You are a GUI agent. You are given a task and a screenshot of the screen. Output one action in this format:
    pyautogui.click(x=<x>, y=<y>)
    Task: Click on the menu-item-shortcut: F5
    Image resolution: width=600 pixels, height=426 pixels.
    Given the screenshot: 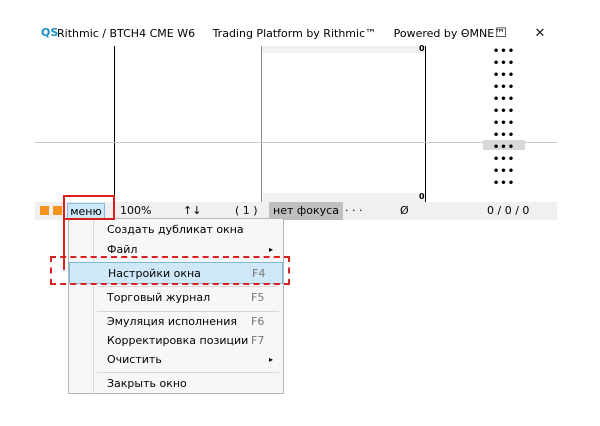 What is the action you would take?
    pyautogui.click(x=258, y=297)
    